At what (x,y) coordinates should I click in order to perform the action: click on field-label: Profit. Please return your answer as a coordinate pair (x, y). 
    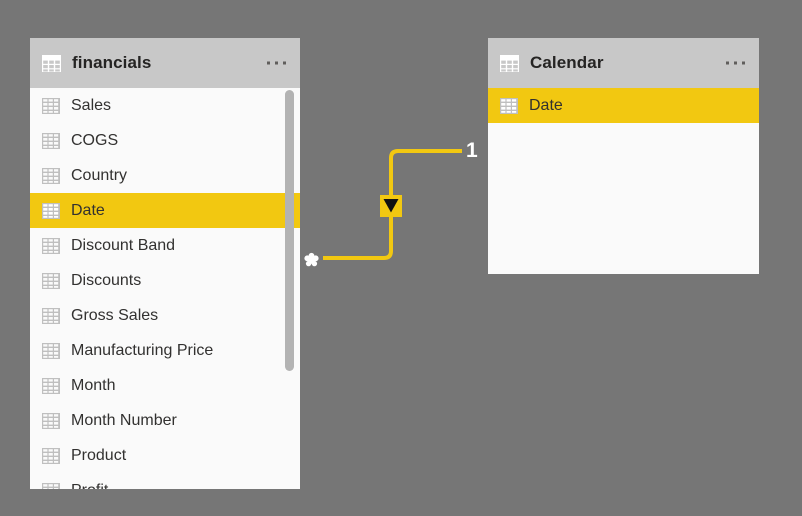
    Looking at the image, I should click on (89, 486).